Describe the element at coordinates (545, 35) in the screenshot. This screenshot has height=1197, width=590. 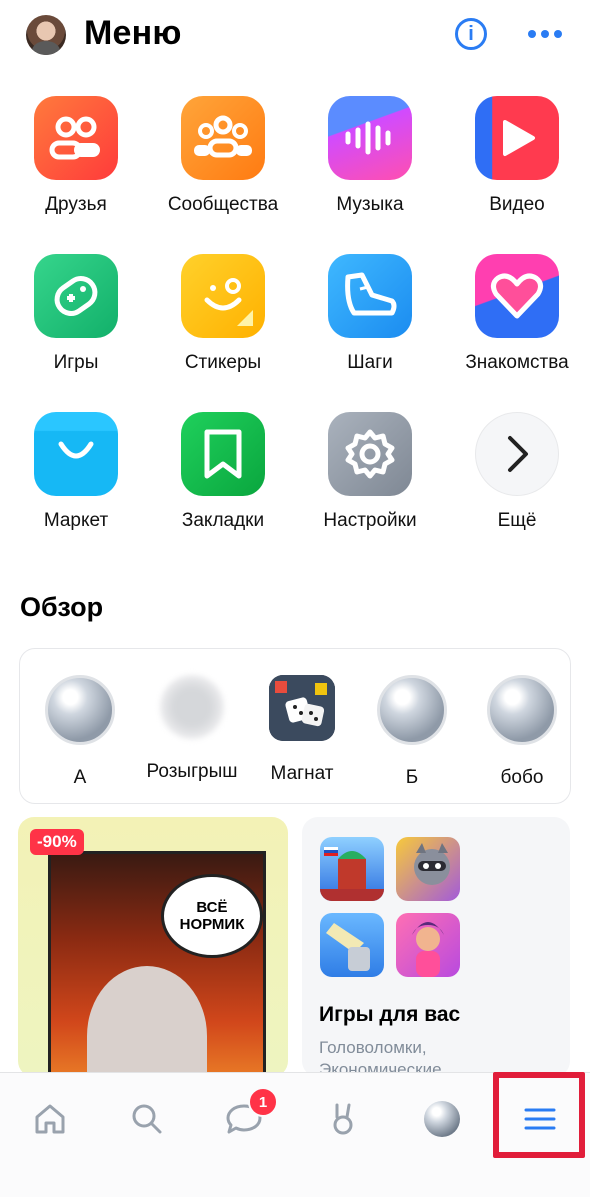
I see `more-options-icon` at that location.